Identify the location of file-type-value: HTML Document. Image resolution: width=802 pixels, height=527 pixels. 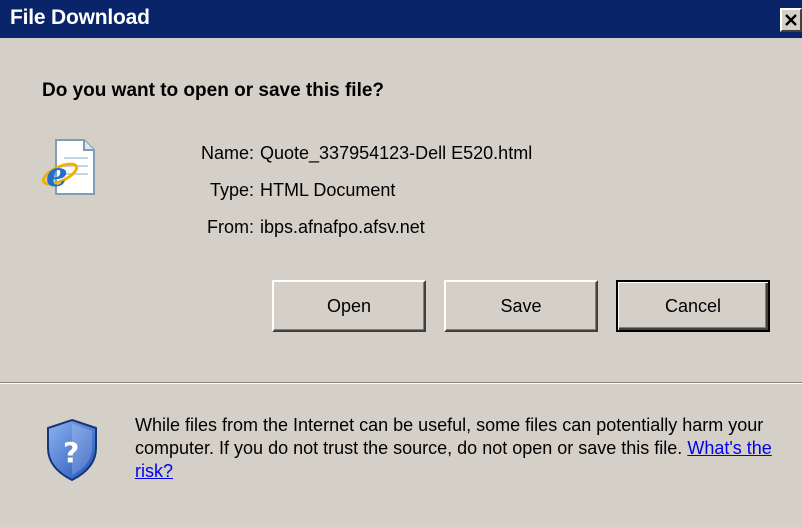
(328, 190).